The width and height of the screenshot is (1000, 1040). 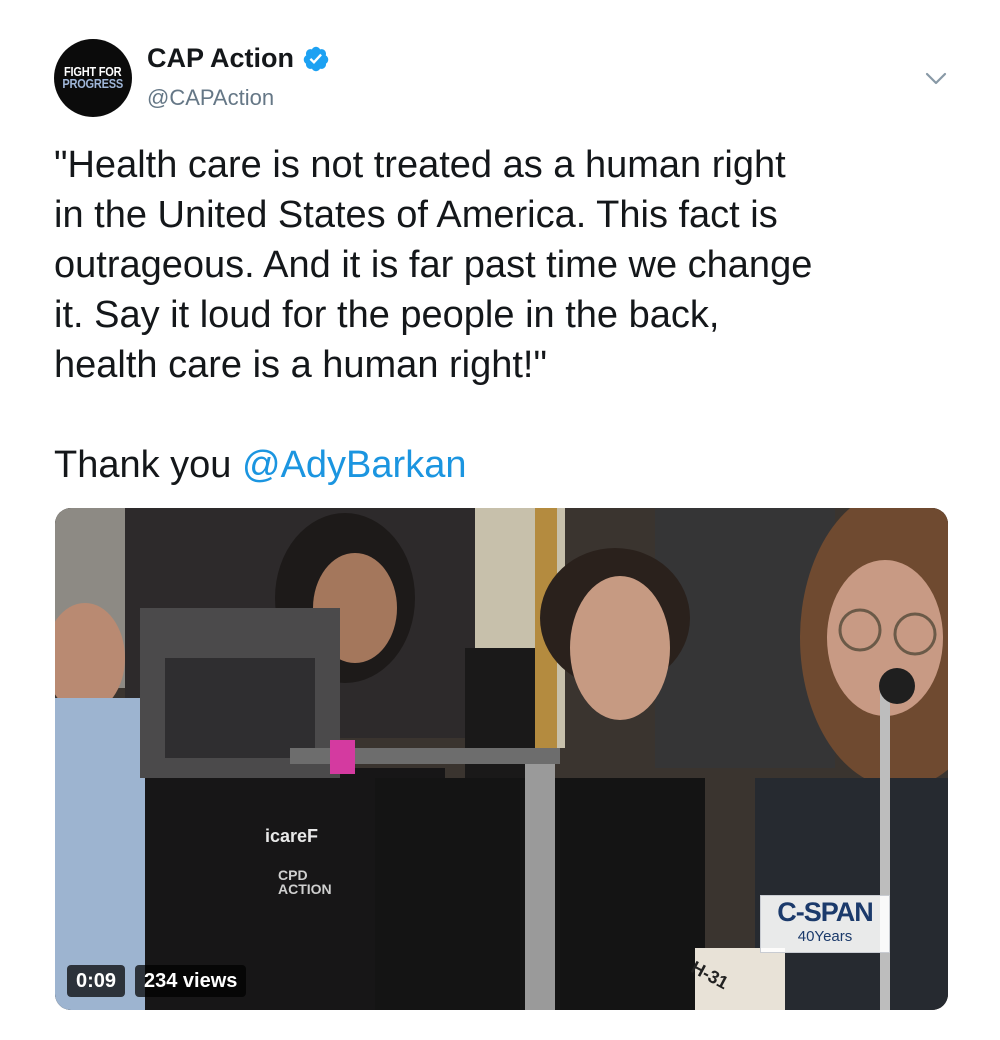 I want to click on mention-link: @AdyBarkan, so click(x=354, y=465).